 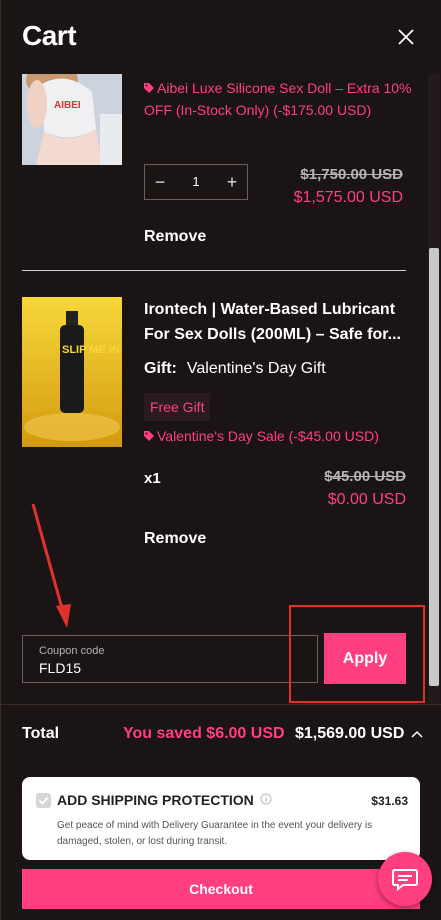 What do you see at coordinates (169, 668) in the screenshot?
I see `coupon-input` at bounding box center [169, 668].